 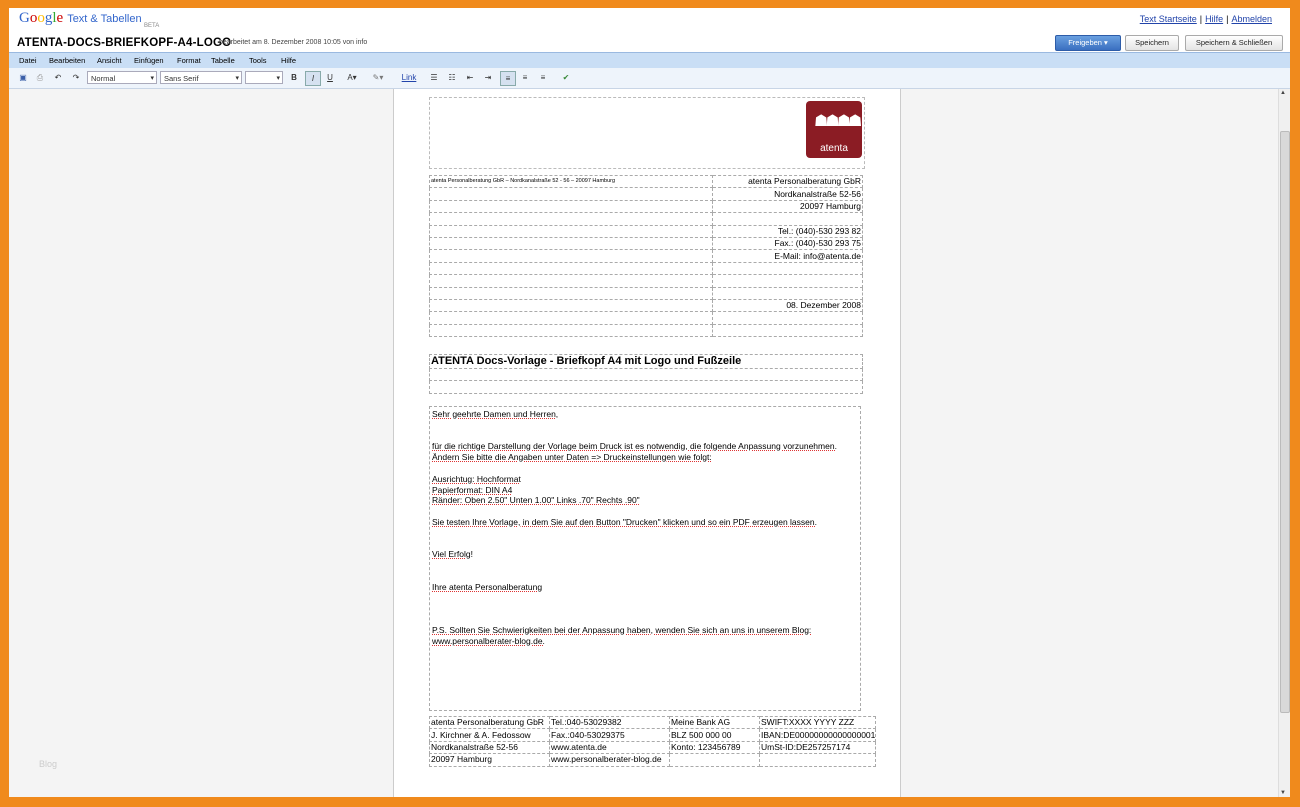 I want to click on scrollbar-thumb, so click(x=1285, y=422).